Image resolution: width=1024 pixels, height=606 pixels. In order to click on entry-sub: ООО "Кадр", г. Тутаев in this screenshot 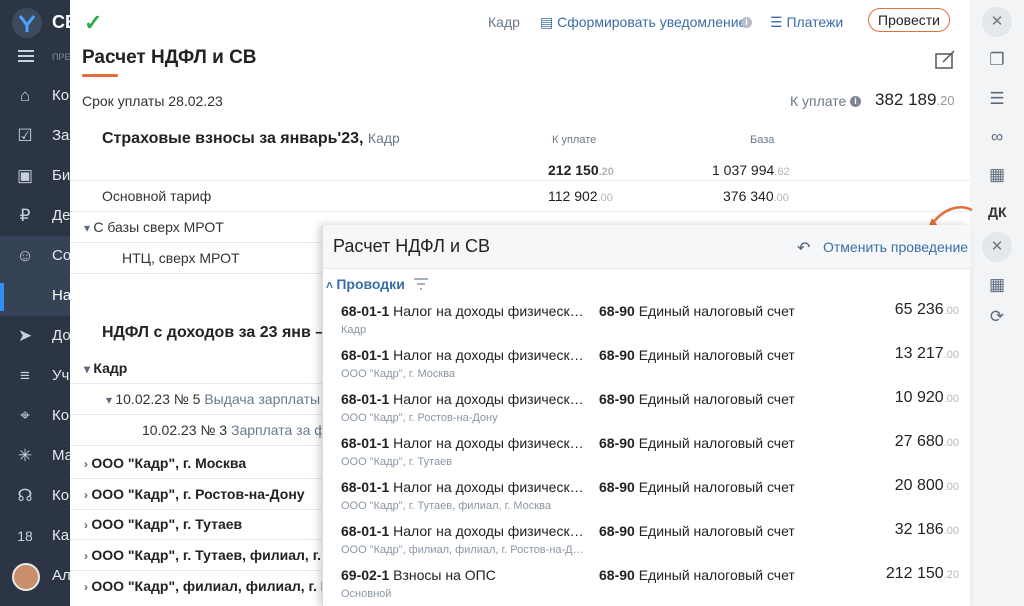, I will do `click(397, 462)`.